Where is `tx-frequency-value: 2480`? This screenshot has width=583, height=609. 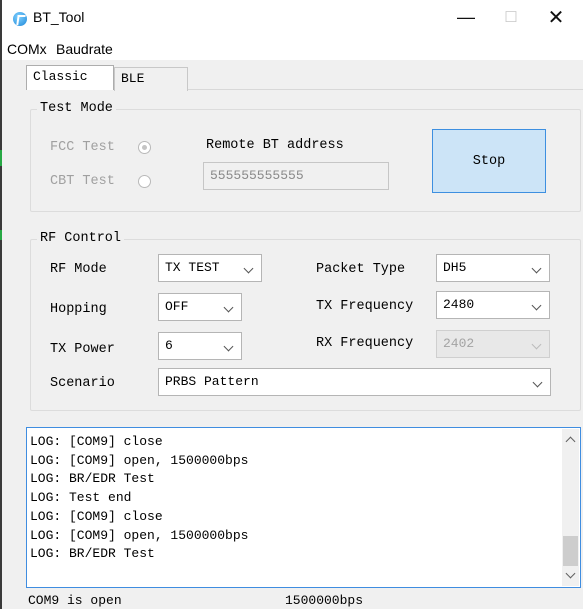 tx-frequency-value: 2480 is located at coordinates (459, 304).